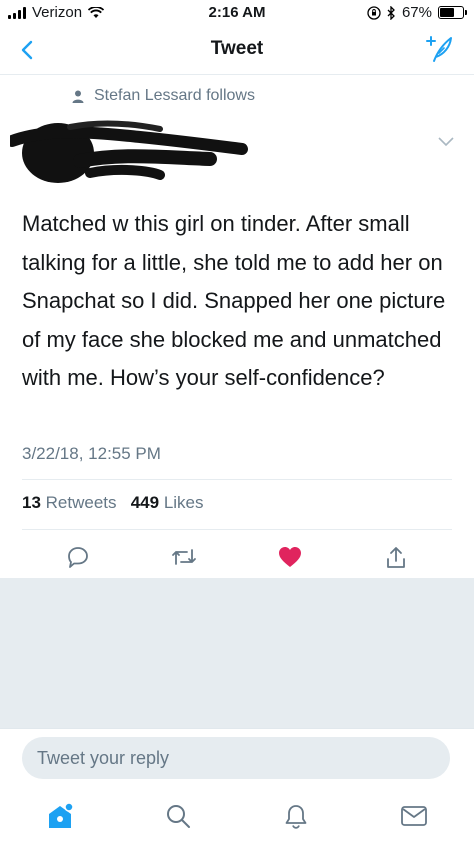  I want to click on status-right: 67%, so click(417, 12).